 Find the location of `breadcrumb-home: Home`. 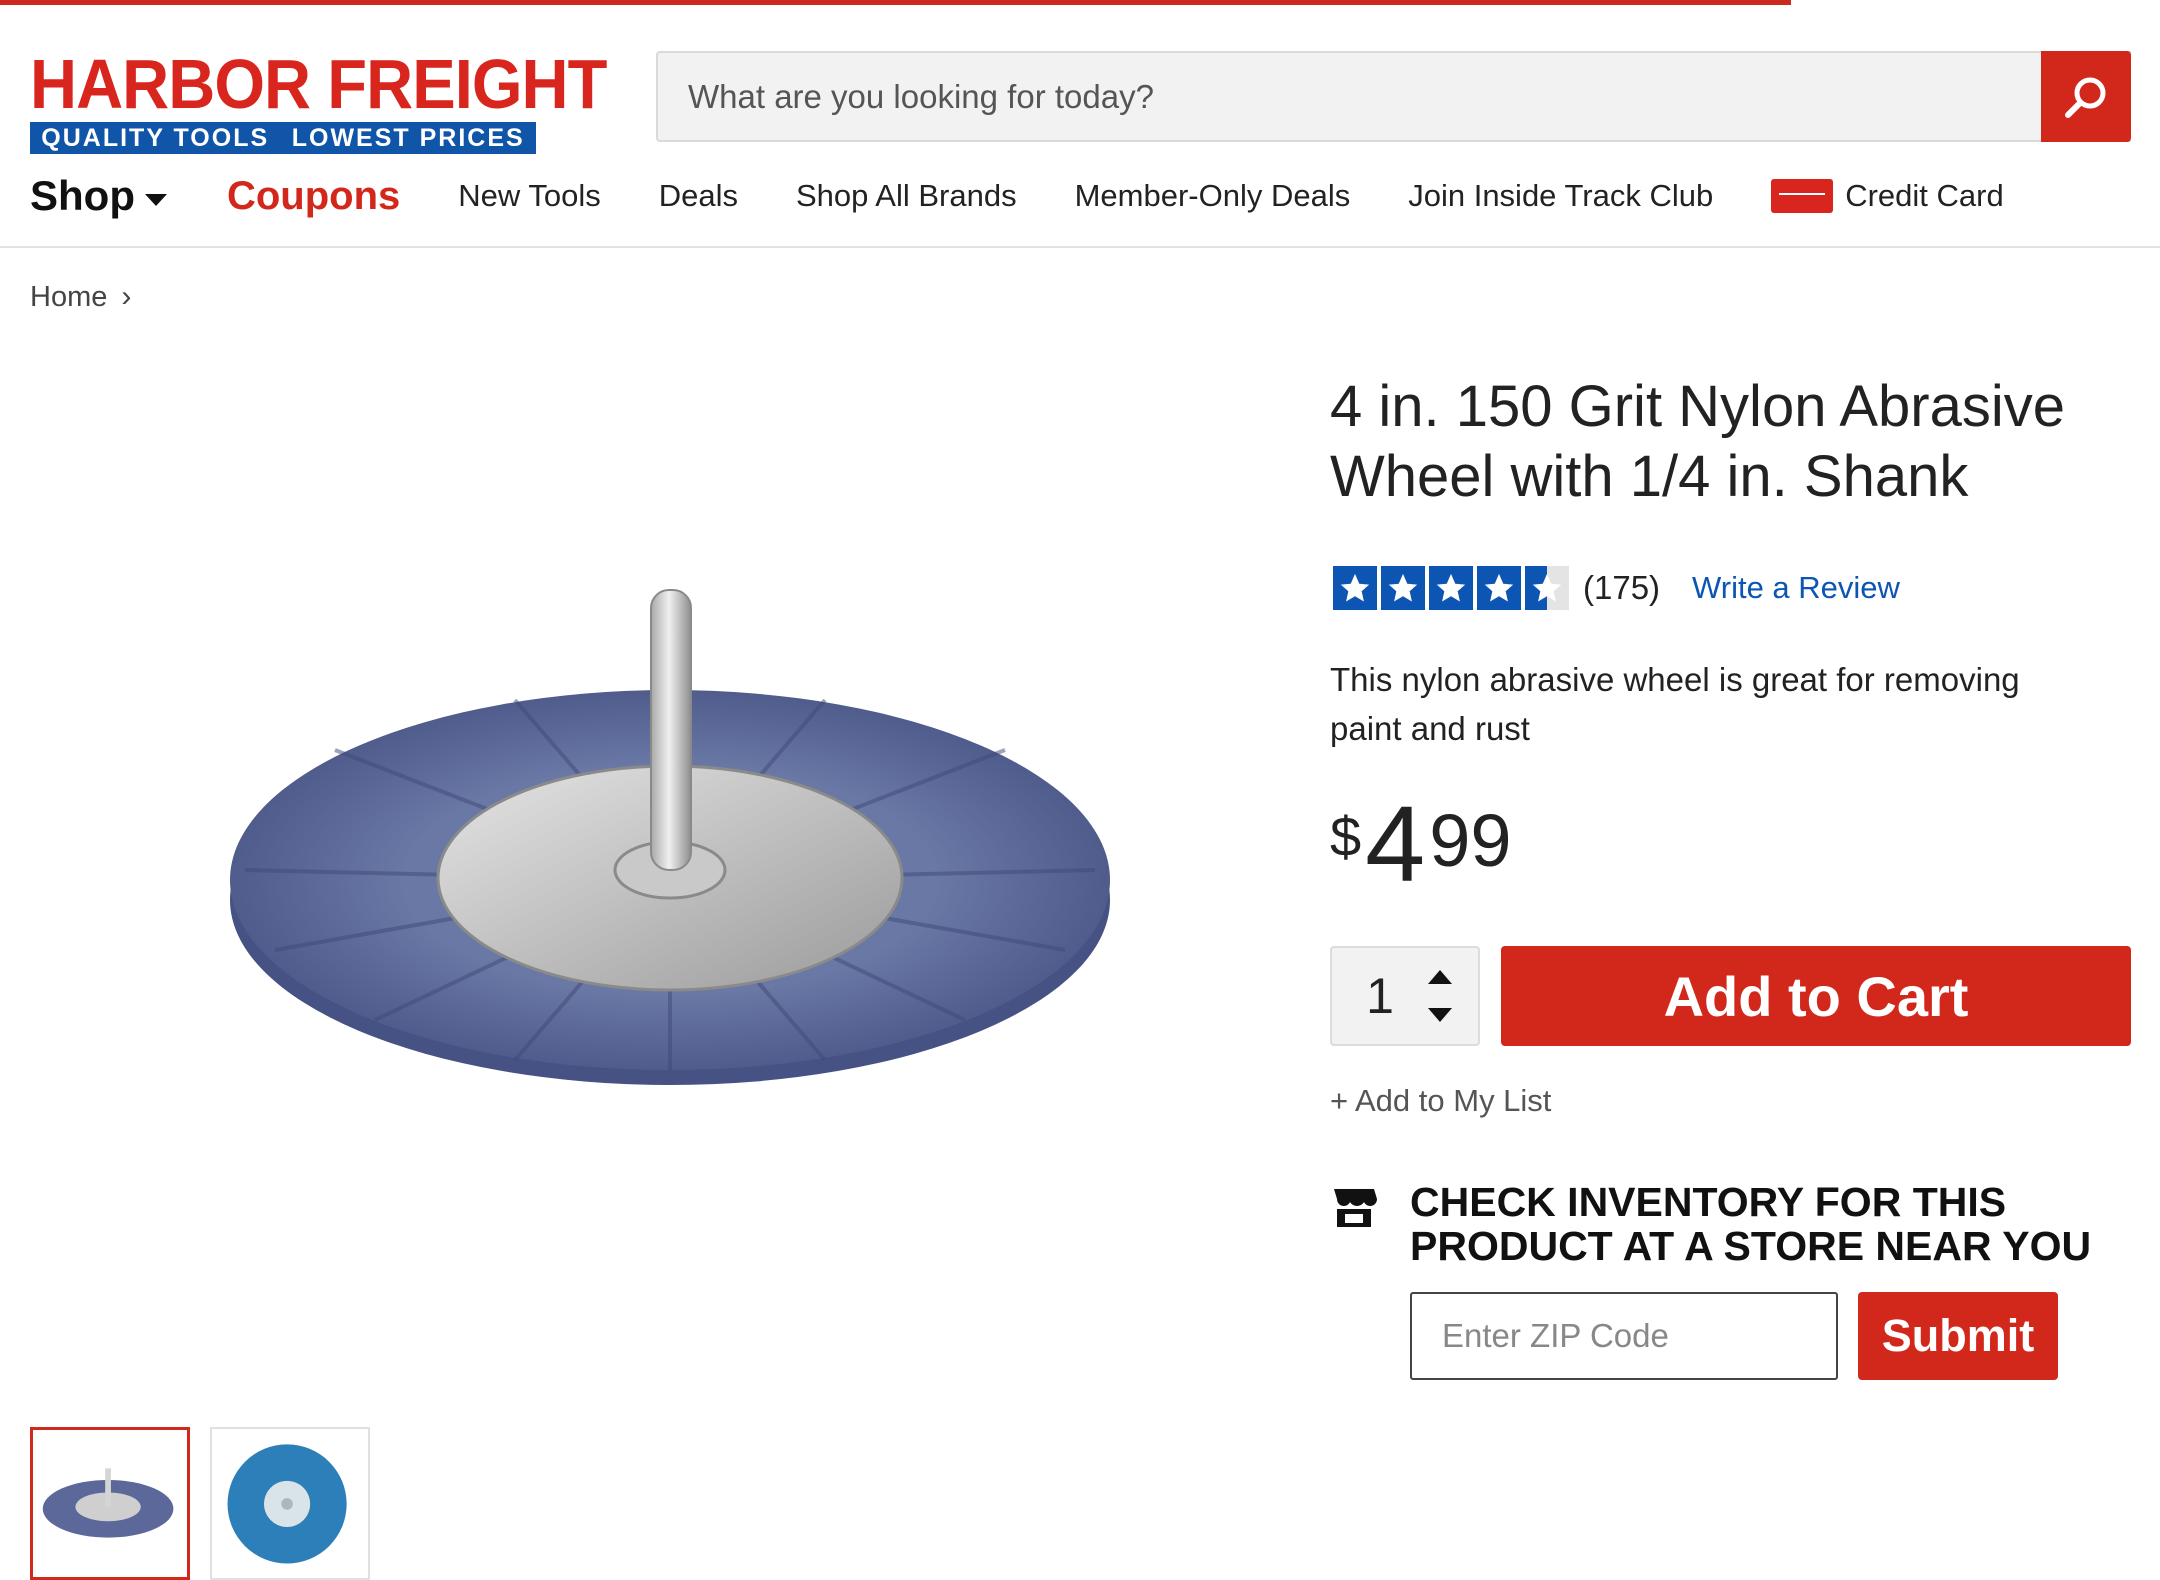

breadcrumb-home: Home is located at coordinates (68, 297).